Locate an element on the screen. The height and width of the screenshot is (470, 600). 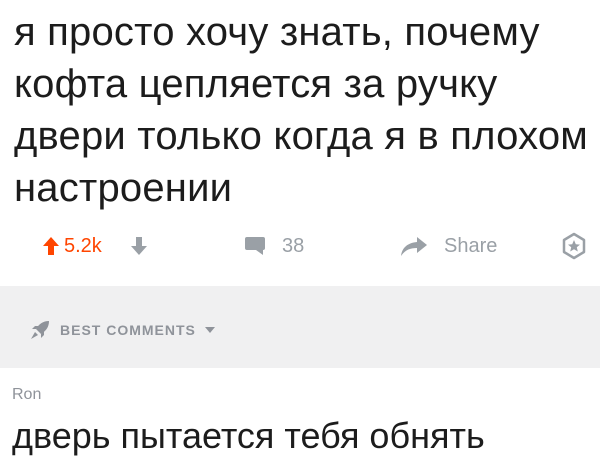
downvote-arrow-icon is located at coordinates (139, 246).